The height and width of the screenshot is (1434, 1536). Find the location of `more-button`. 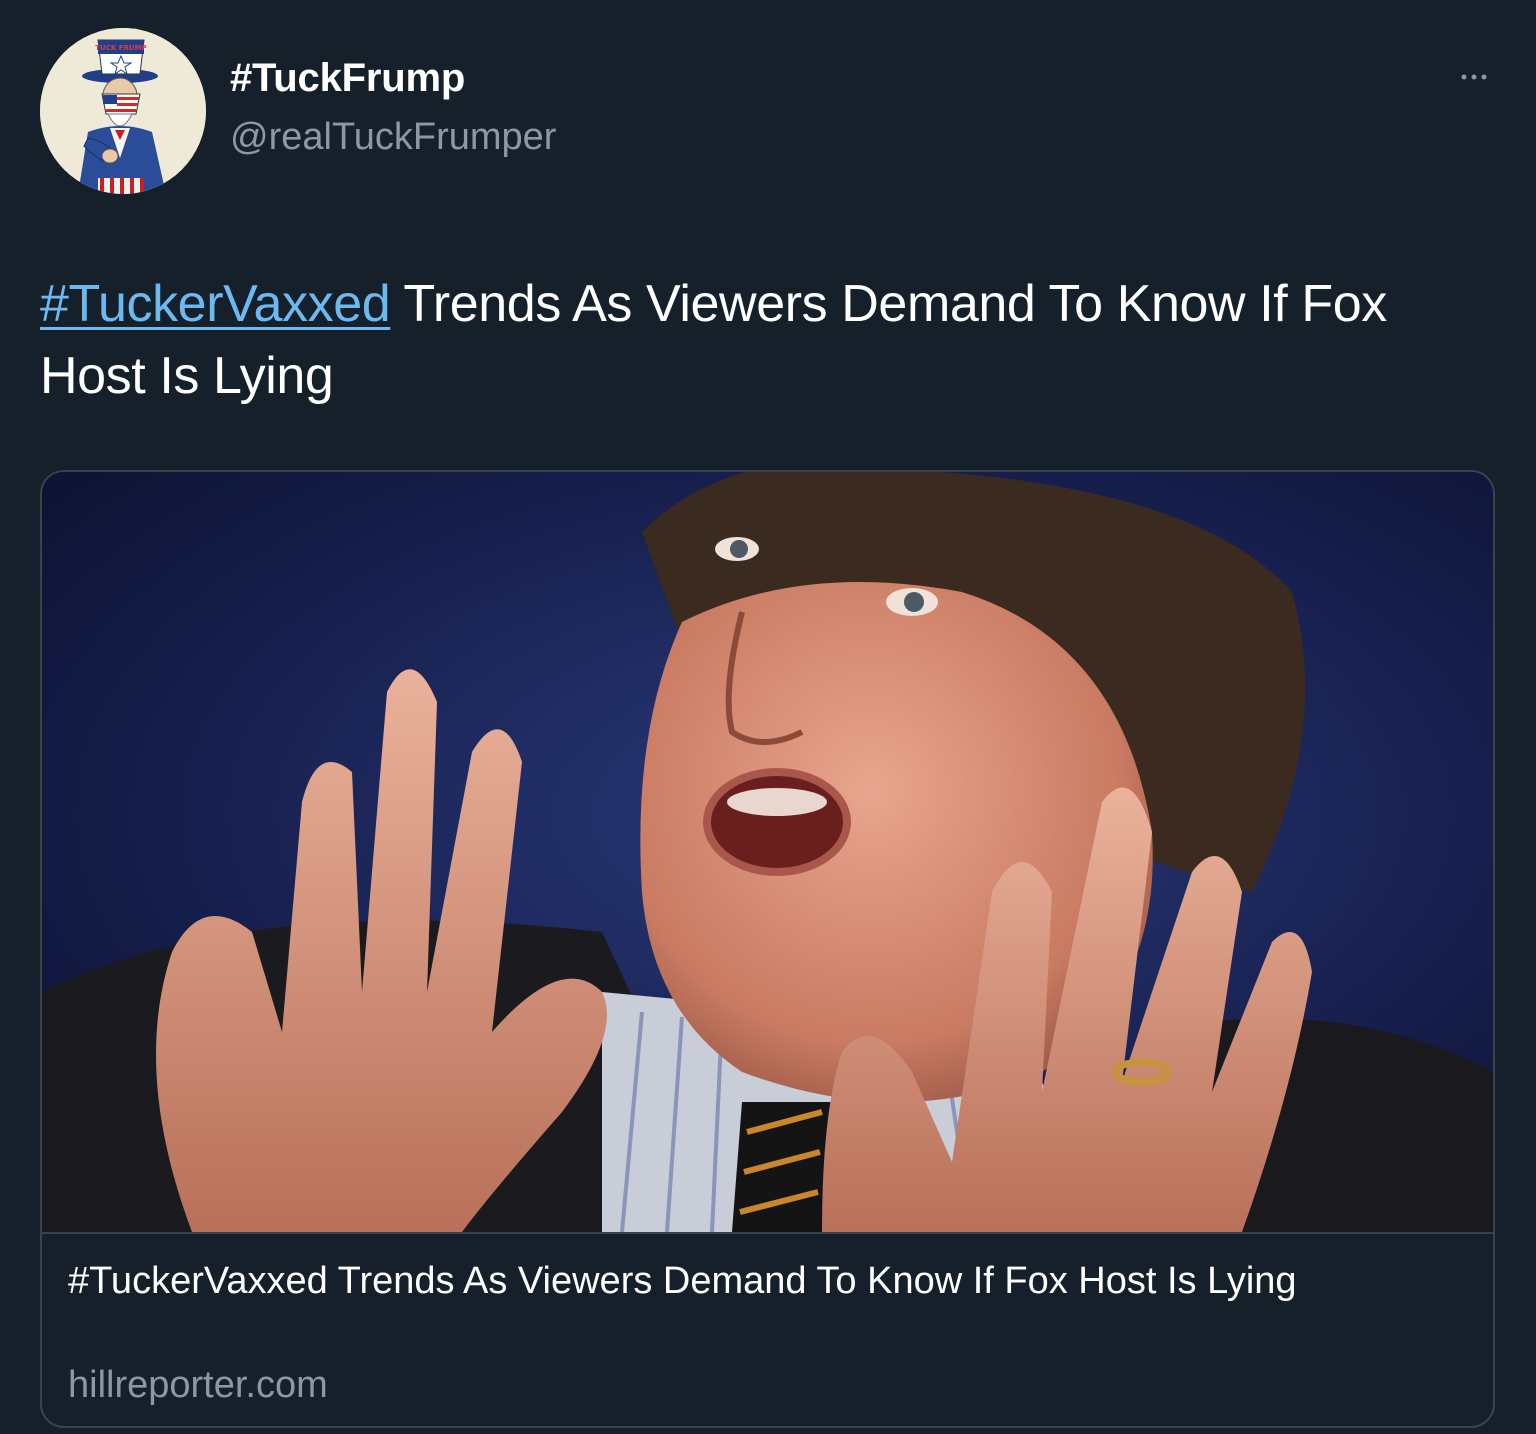

more-button is located at coordinates (1474, 77).